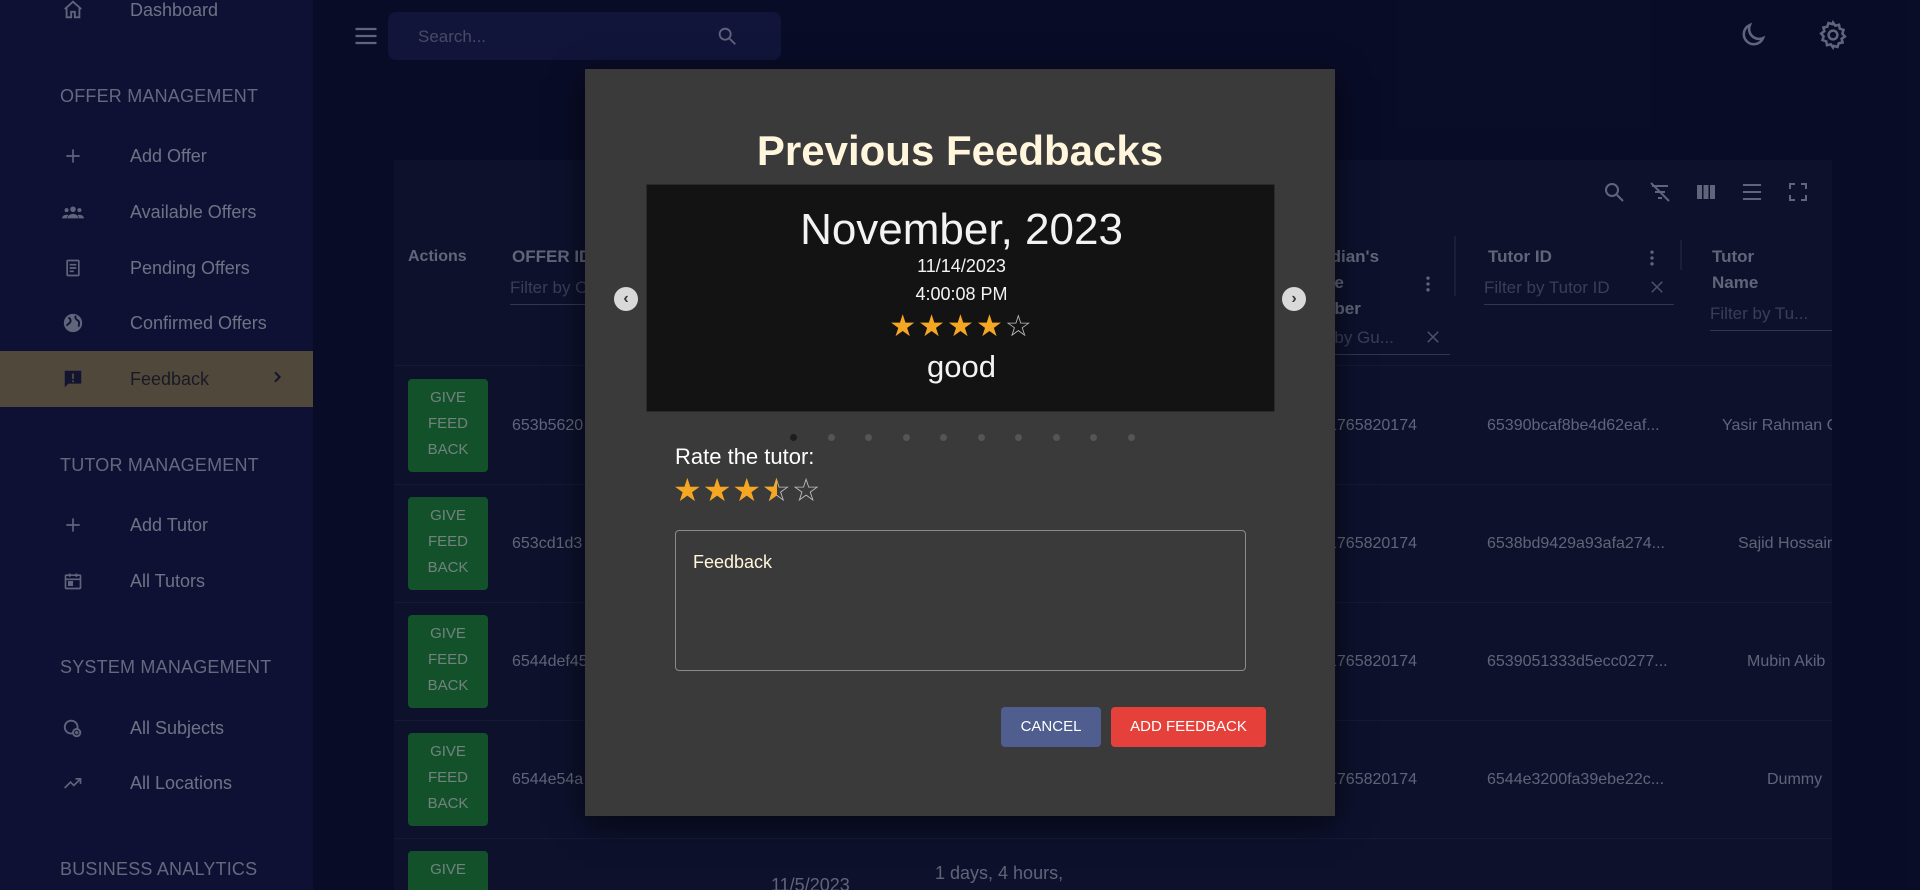  What do you see at coordinates (961, 294) in the screenshot?
I see `feedback-time: 4:00:08 PM` at bounding box center [961, 294].